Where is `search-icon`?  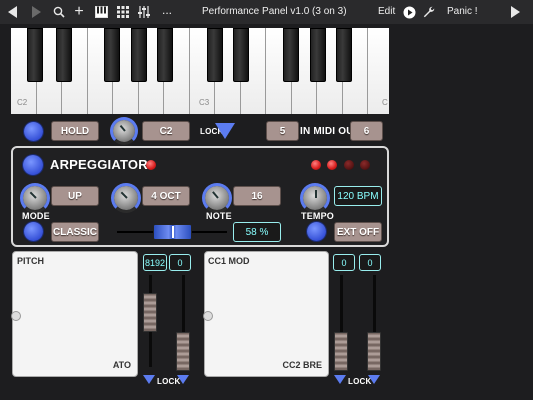 search-icon is located at coordinates (59, 12).